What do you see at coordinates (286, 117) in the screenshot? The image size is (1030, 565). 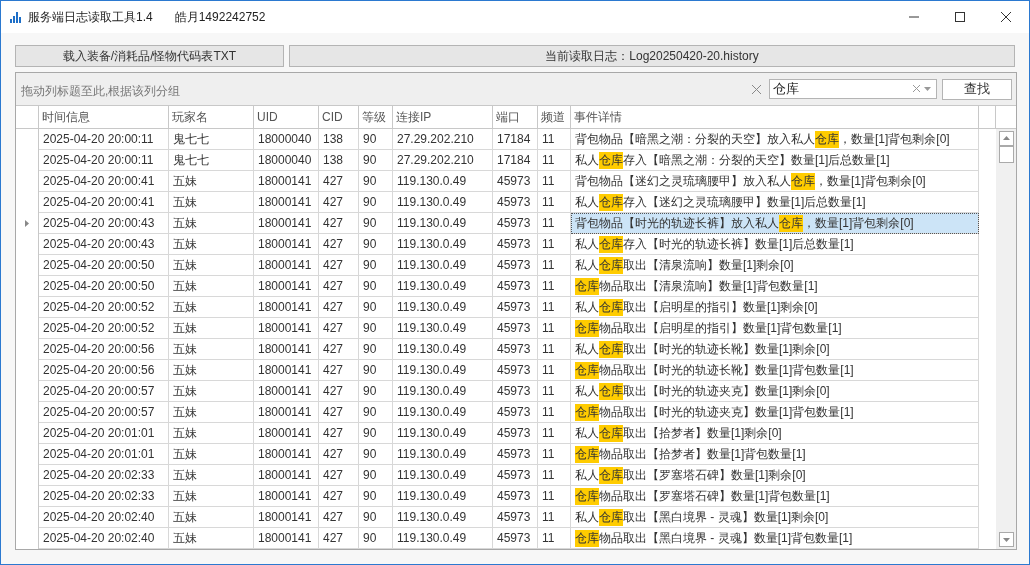 I see `column-header: UID` at bounding box center [286, 117].